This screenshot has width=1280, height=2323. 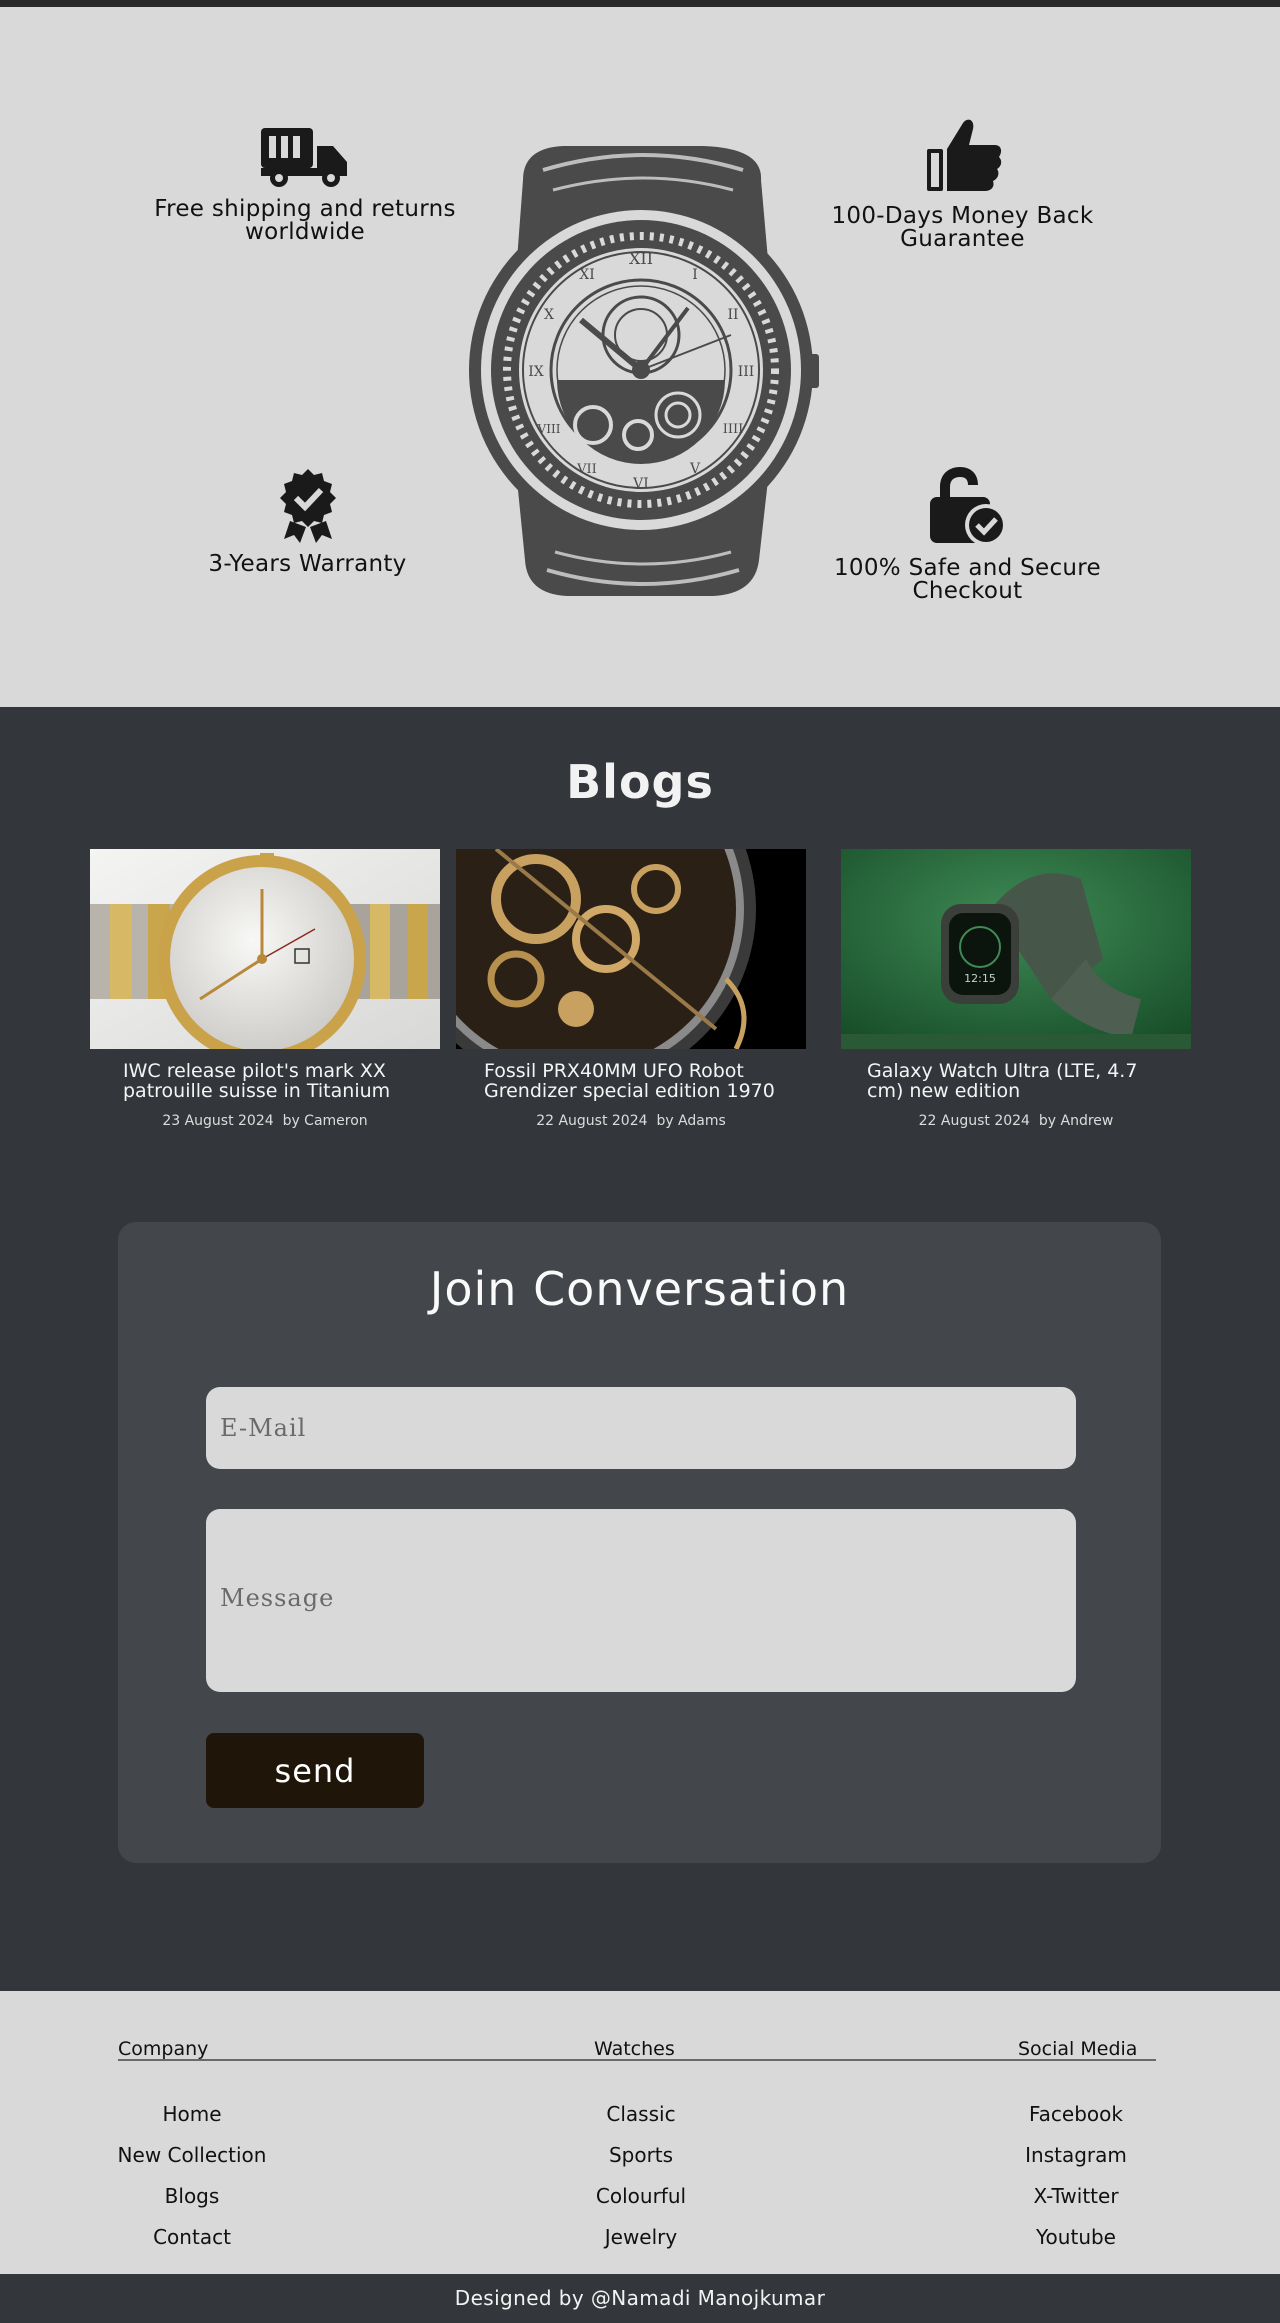 I want to click on blog-meta: 23 August 2024 by Cameron, so click(x=265, y=1121).